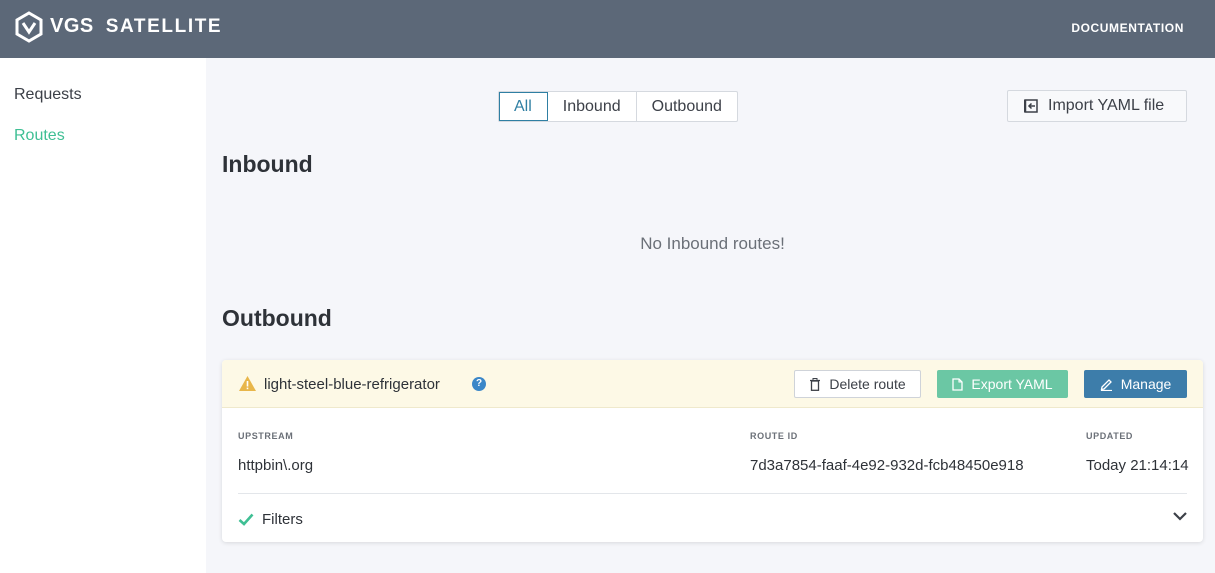 Image resolution: width=1215 pixels, height=573 pixels. What do you see at coordinates (1110, 436) in the screenshot?
I see `updated-label: UPDATED` at bounding box center [1110, 436].